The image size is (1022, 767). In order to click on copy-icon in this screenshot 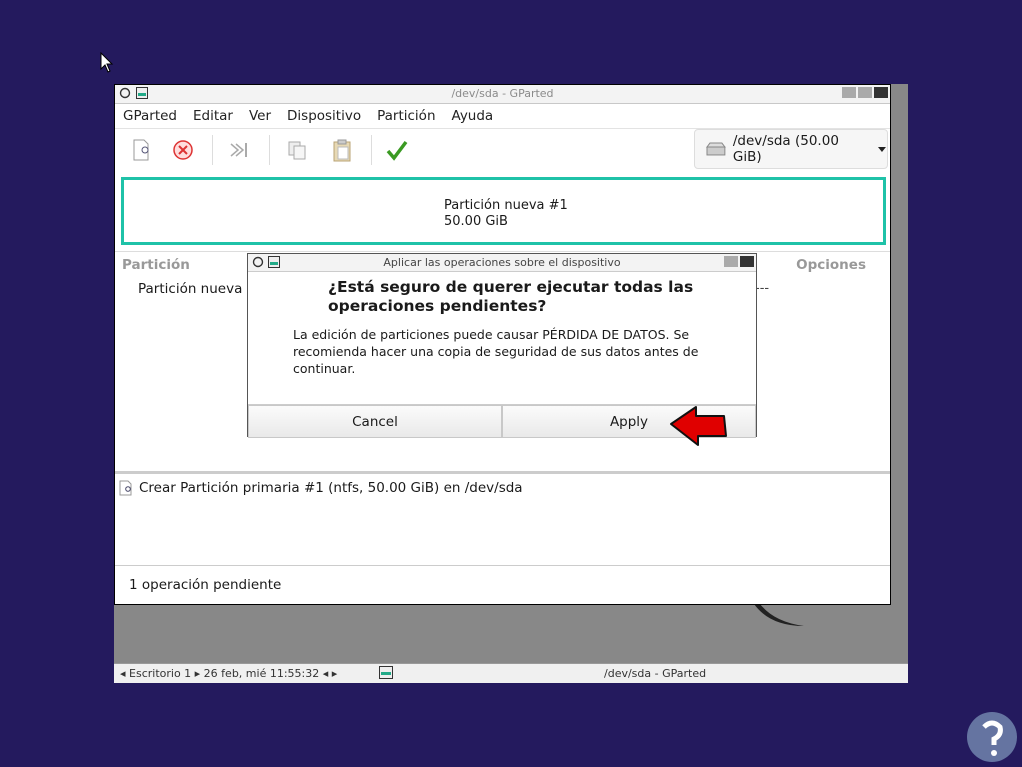, I will do `click(297, 150)`.